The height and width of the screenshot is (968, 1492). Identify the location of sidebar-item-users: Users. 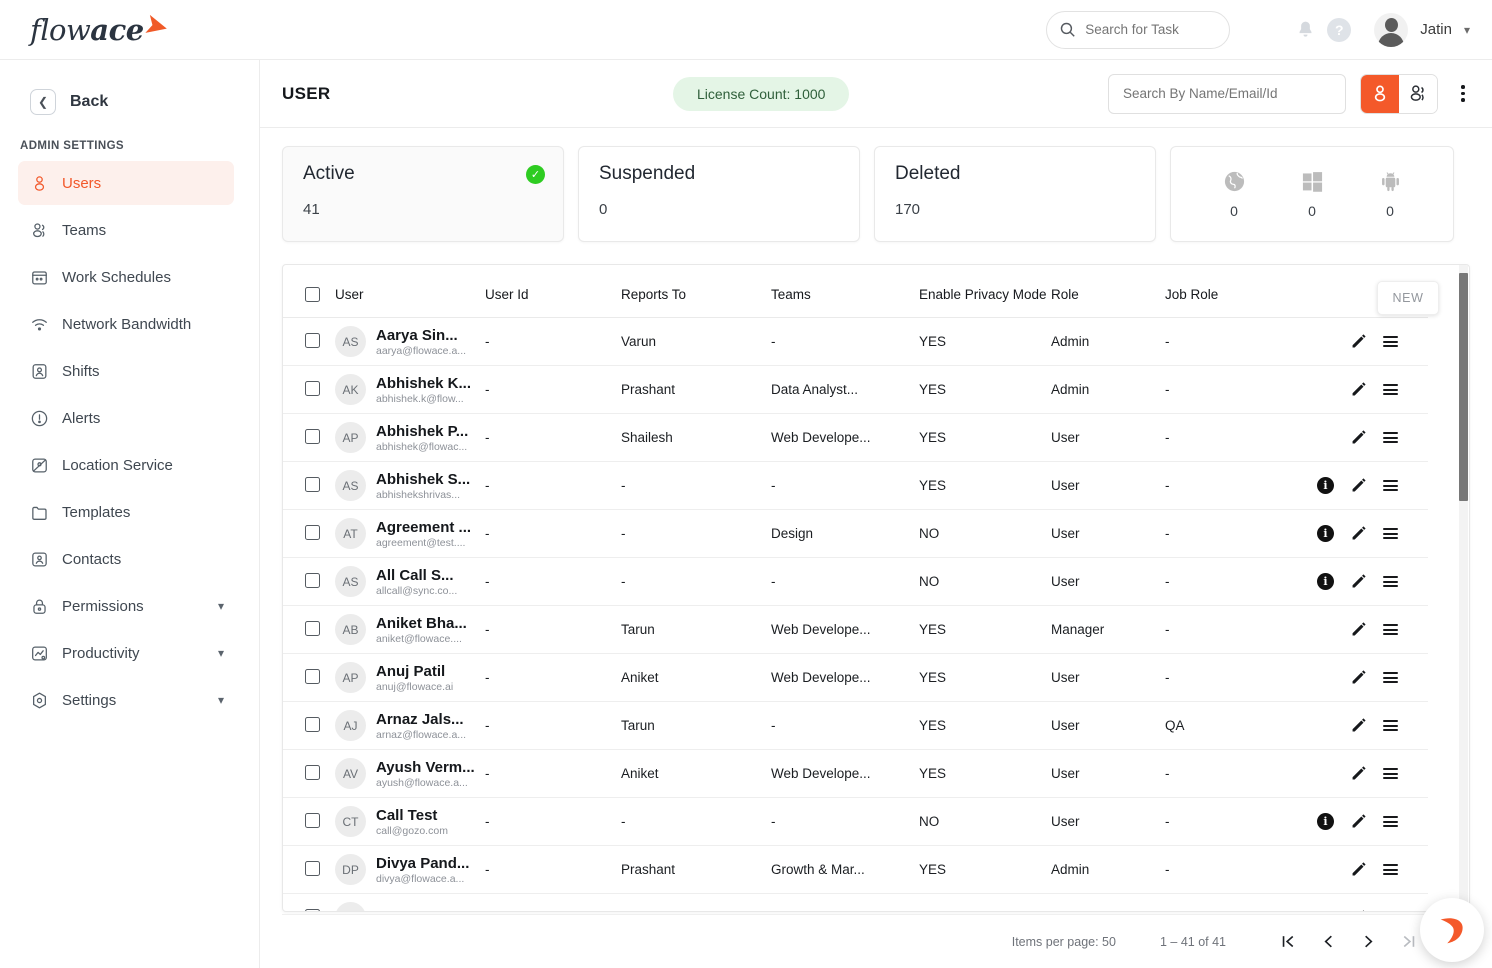
(126, 183).